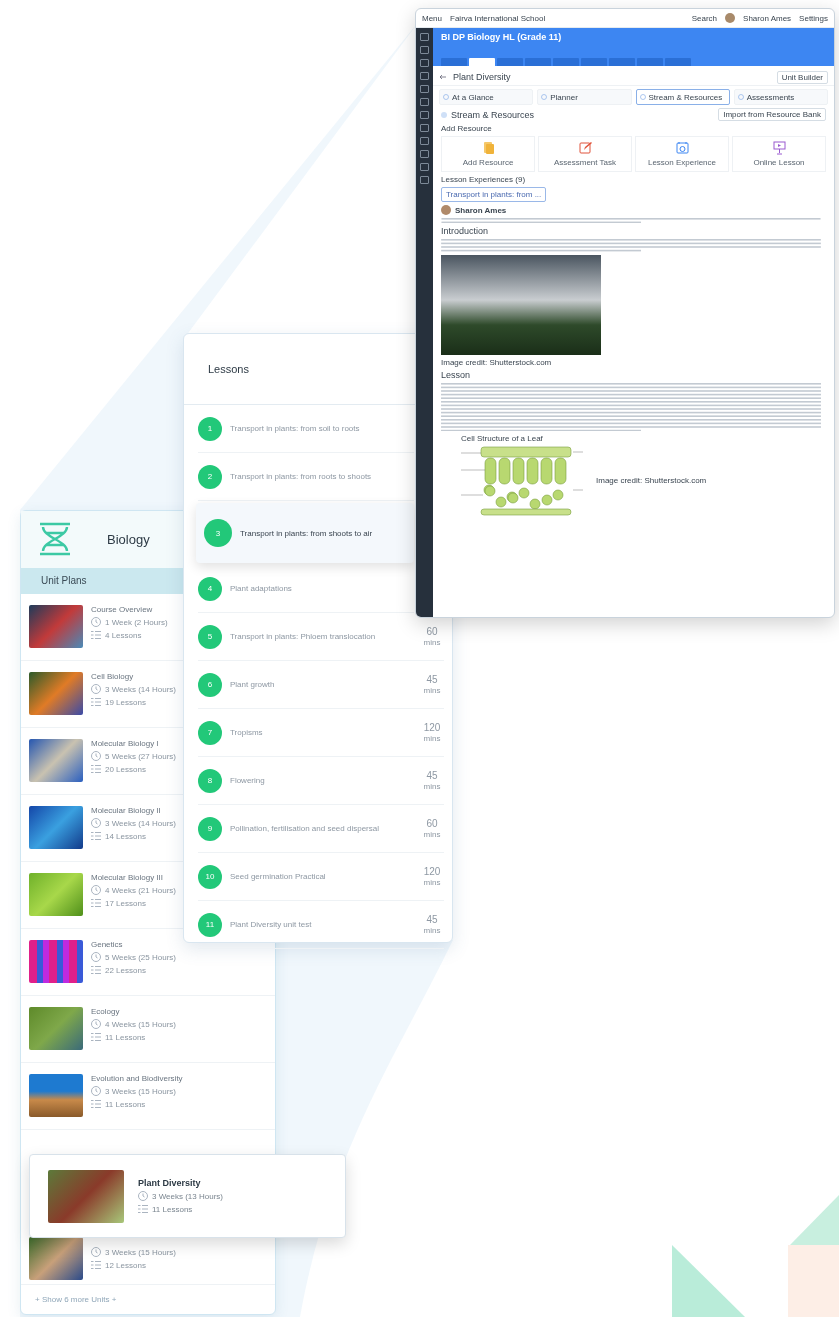 The width and height of the screenshot is (839, 1317). What do you see at coordinates (64, 581) in the screenshot?
I see `section-heading: Unit Plans` at bounding box center [64, 581].